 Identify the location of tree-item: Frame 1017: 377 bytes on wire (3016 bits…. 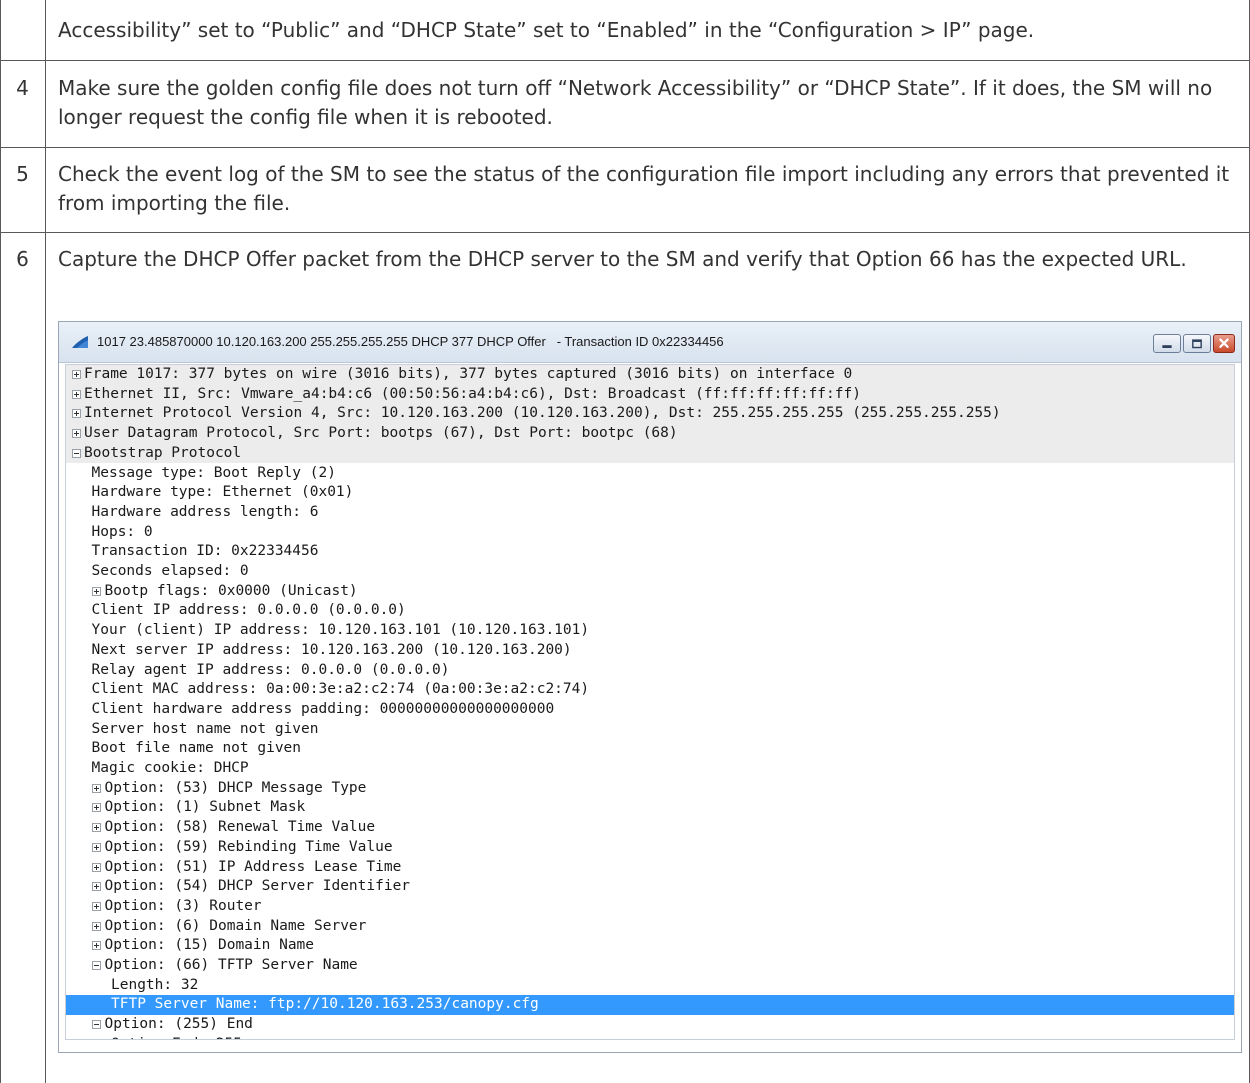
(650, 375).